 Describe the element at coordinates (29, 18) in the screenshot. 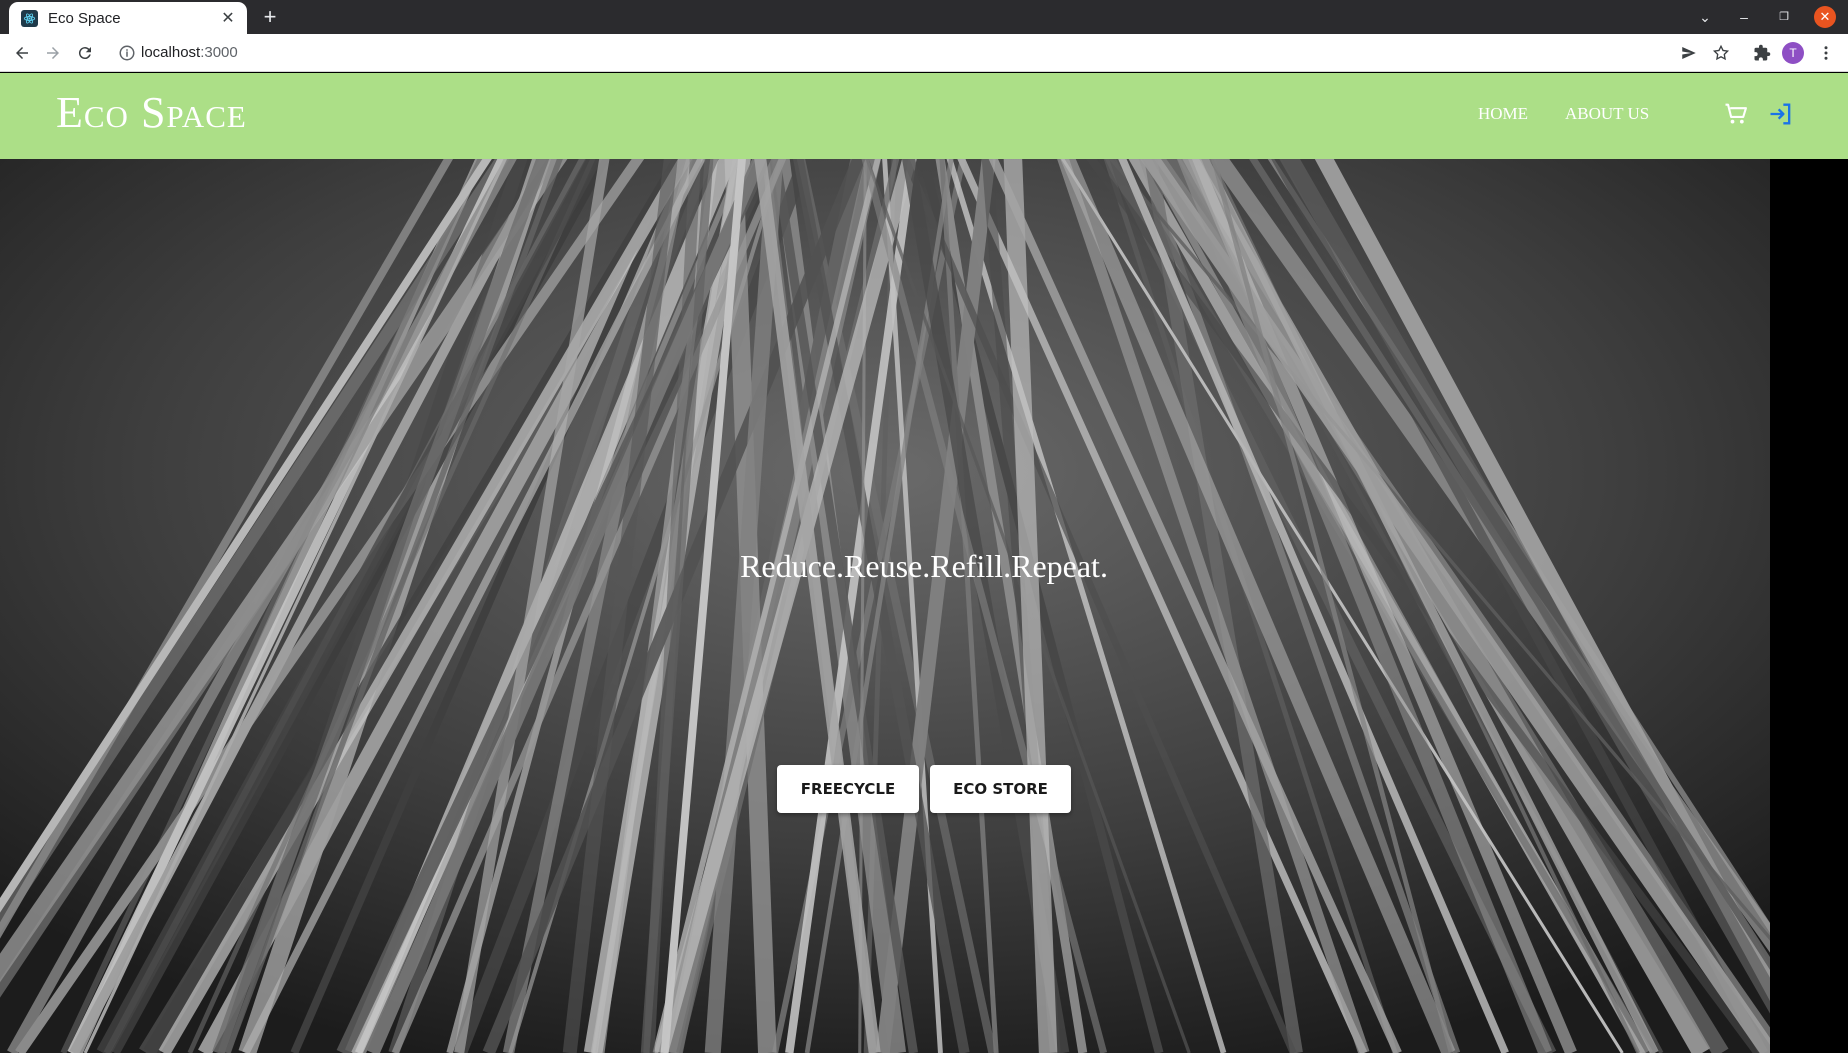

I see `react-favicon-icon` at that location.